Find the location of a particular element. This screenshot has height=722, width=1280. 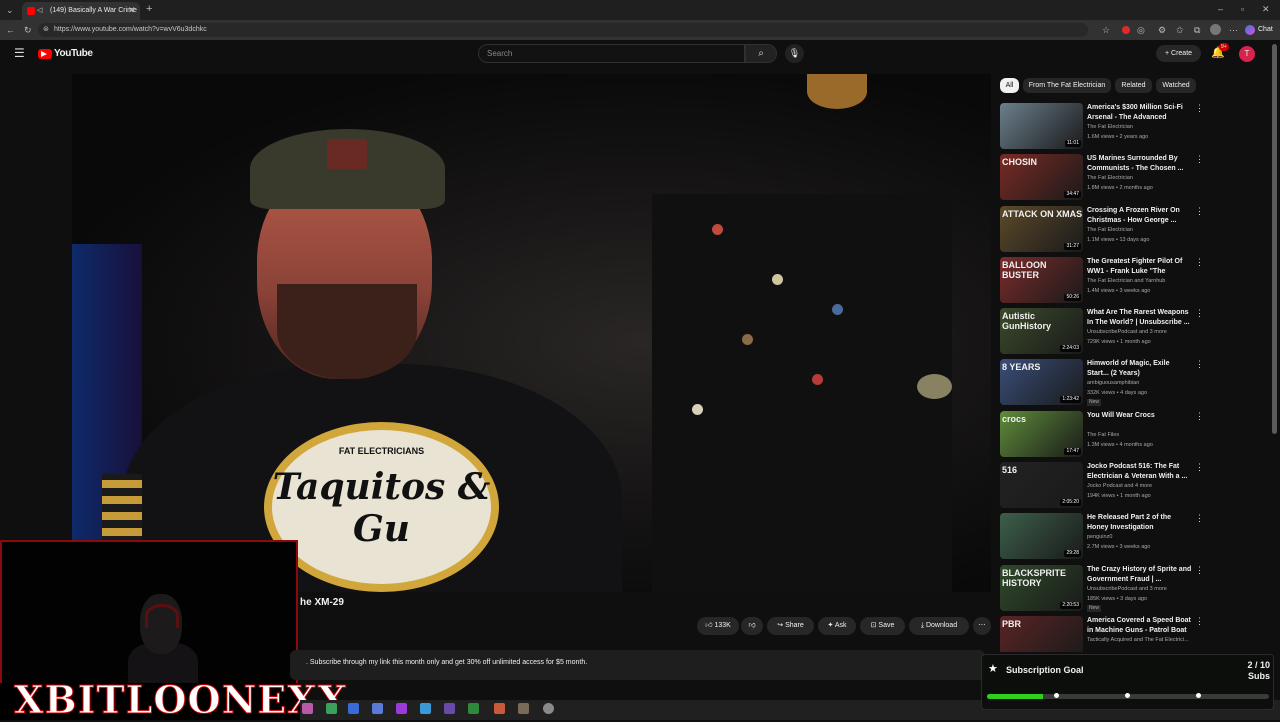

copilot-icon is located at coordinates (1250, 30).